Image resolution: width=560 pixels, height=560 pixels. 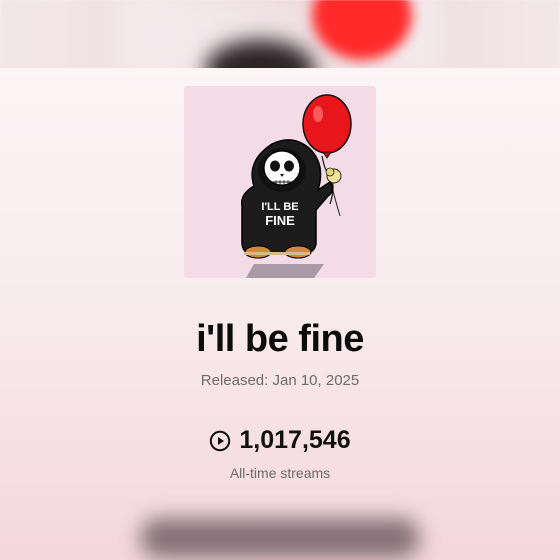 What do you see at coordinates (296, 186) in the screenshot?
I see `cover-illustration: I'LL BE FINE` at bounding box center [296, 186].